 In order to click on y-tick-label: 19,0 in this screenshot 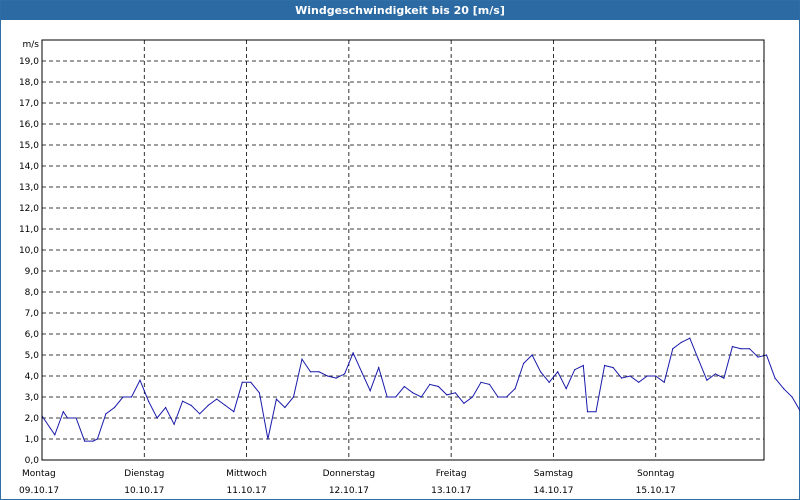, I will do `click(29, 62)`.